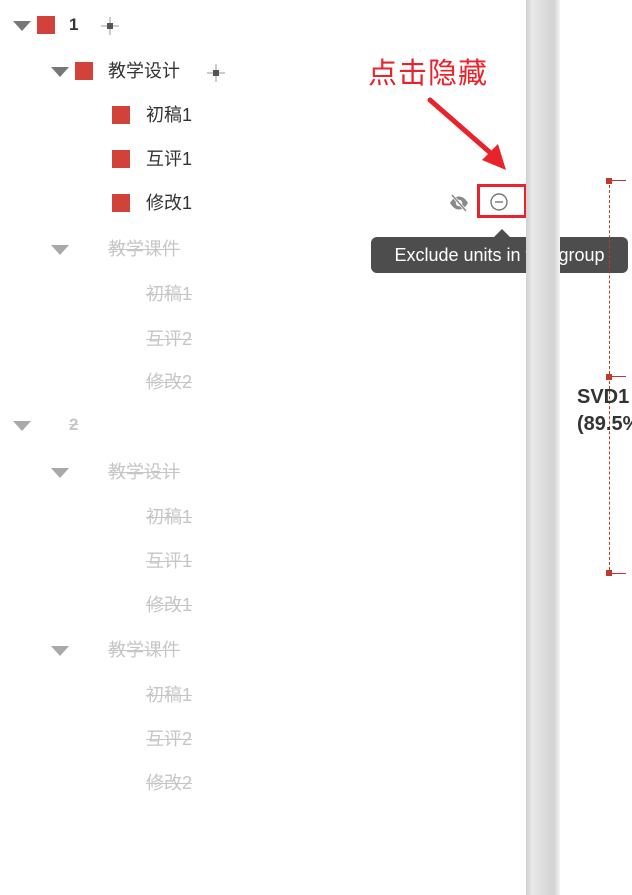 The width and height of the screenshot is (632, 895). I want to click on annotation-arrow-icon, so click(466, 133).